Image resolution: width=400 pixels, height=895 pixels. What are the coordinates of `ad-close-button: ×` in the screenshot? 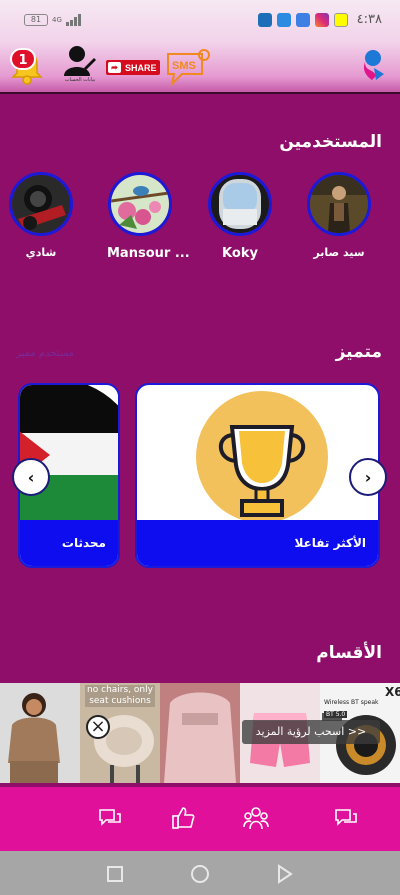 It's located at (98, 727).